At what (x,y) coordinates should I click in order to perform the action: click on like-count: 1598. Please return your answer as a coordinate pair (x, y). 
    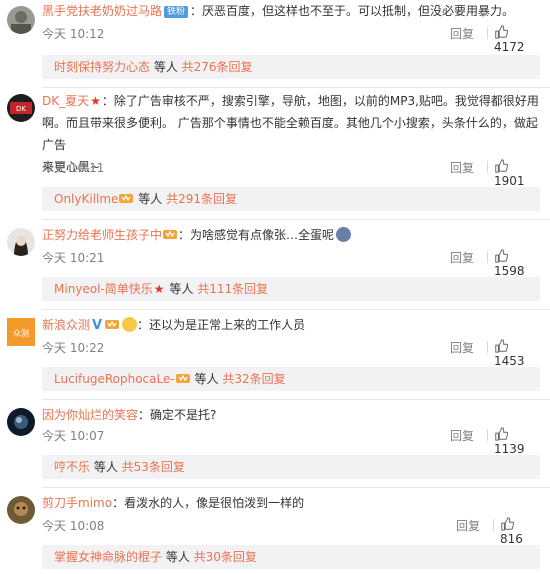
    Looking at the image, I should click on (509, 271).